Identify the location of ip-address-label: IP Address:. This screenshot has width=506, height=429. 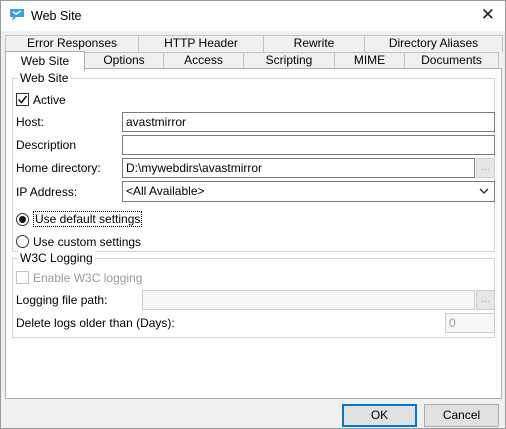
(47, 192).